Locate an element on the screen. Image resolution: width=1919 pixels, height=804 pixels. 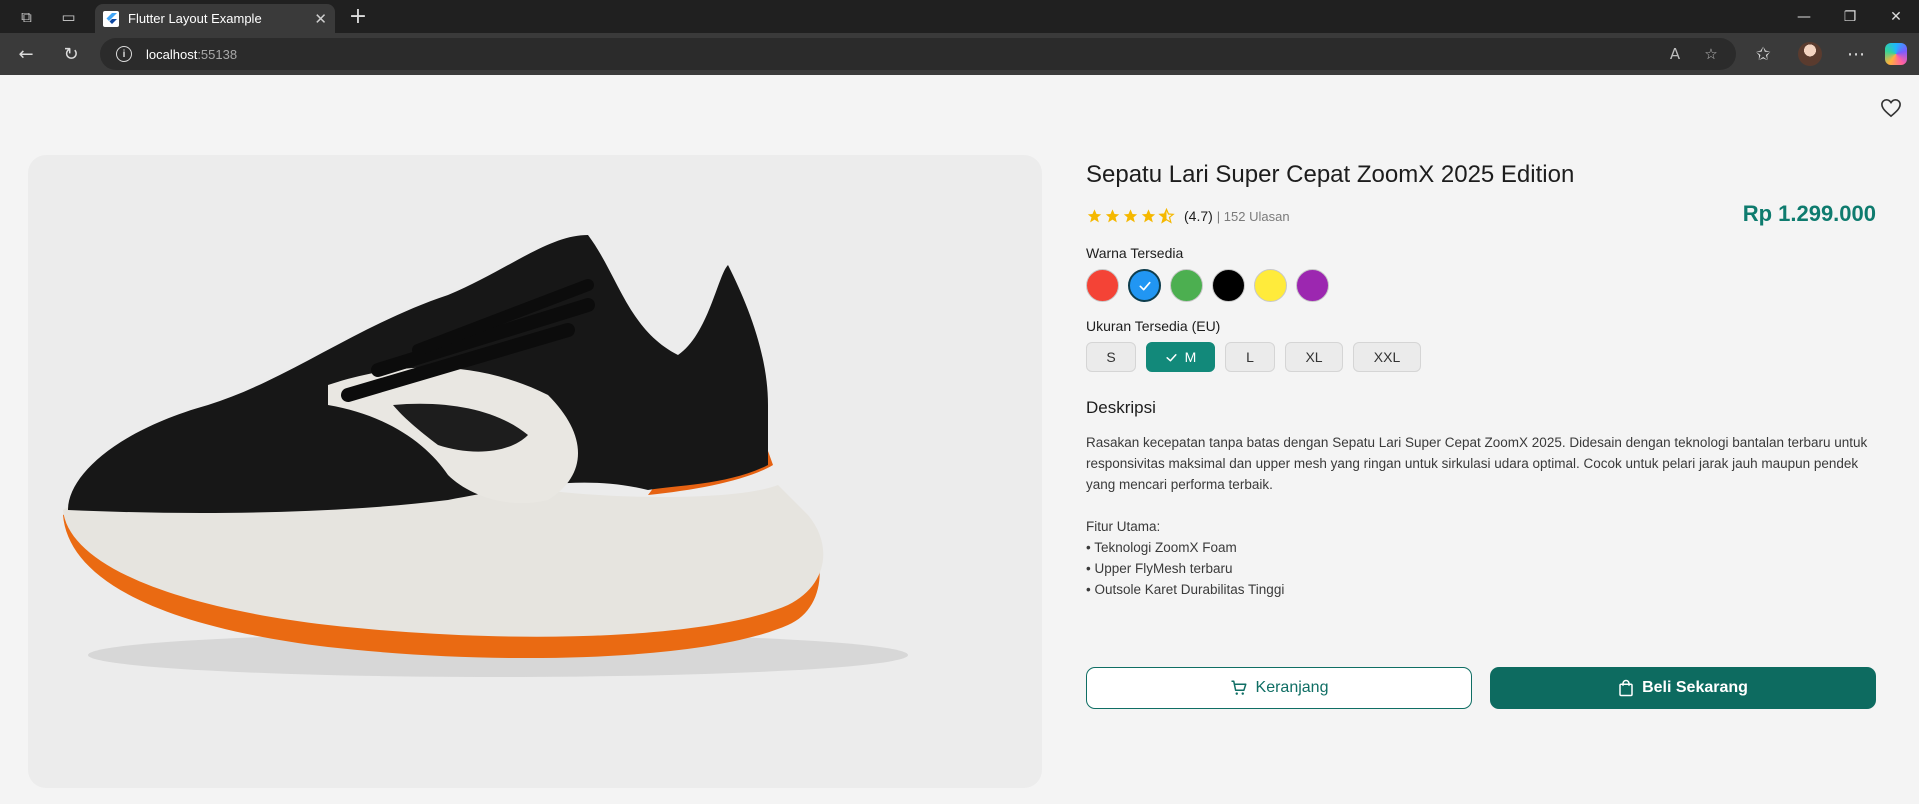
size-option-s: S is located at coordinates (1111, 357).